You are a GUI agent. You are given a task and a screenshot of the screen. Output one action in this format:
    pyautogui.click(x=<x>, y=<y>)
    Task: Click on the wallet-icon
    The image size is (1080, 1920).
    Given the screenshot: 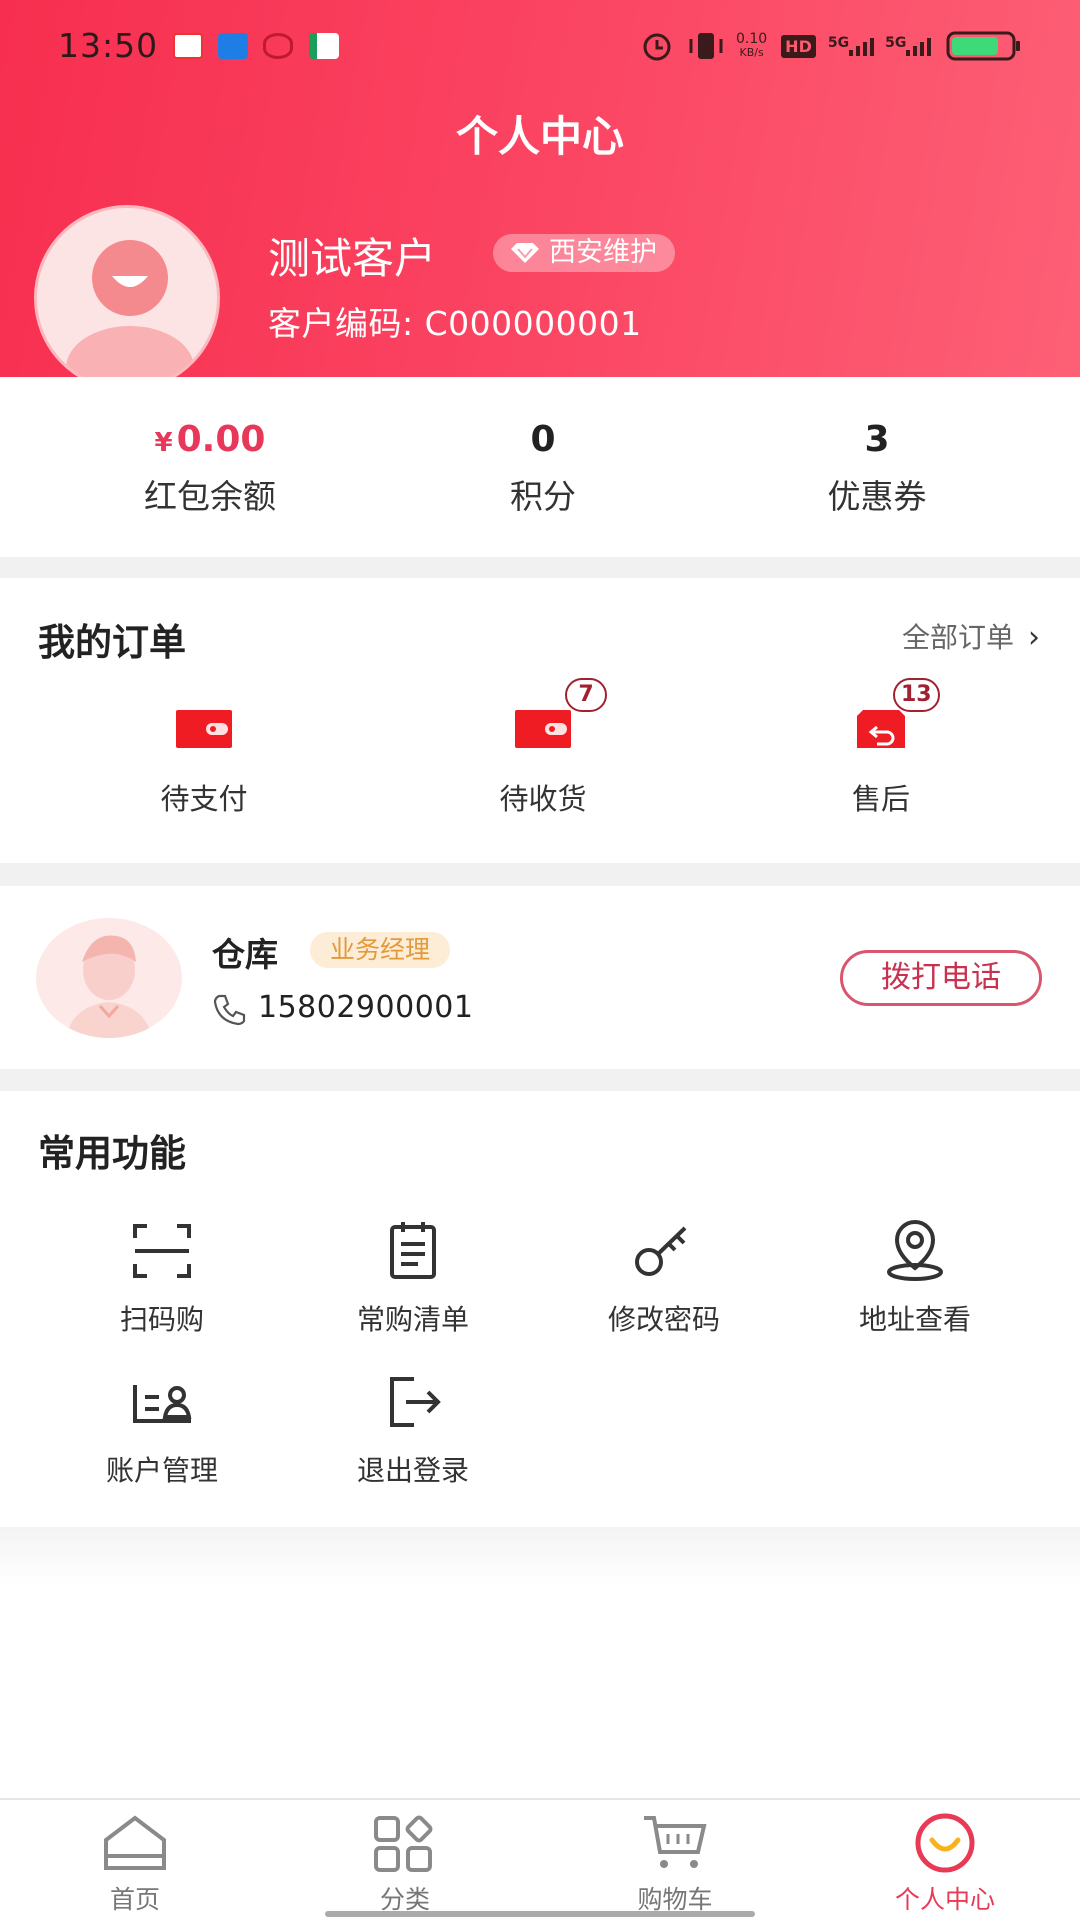 What is the action you would take?
    pyautogui.click(x=204, y=729)
    